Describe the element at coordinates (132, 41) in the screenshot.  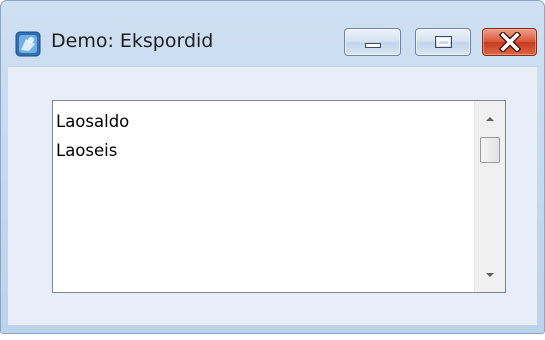
I see `window-title: Demo: Ekspordid` at that location.